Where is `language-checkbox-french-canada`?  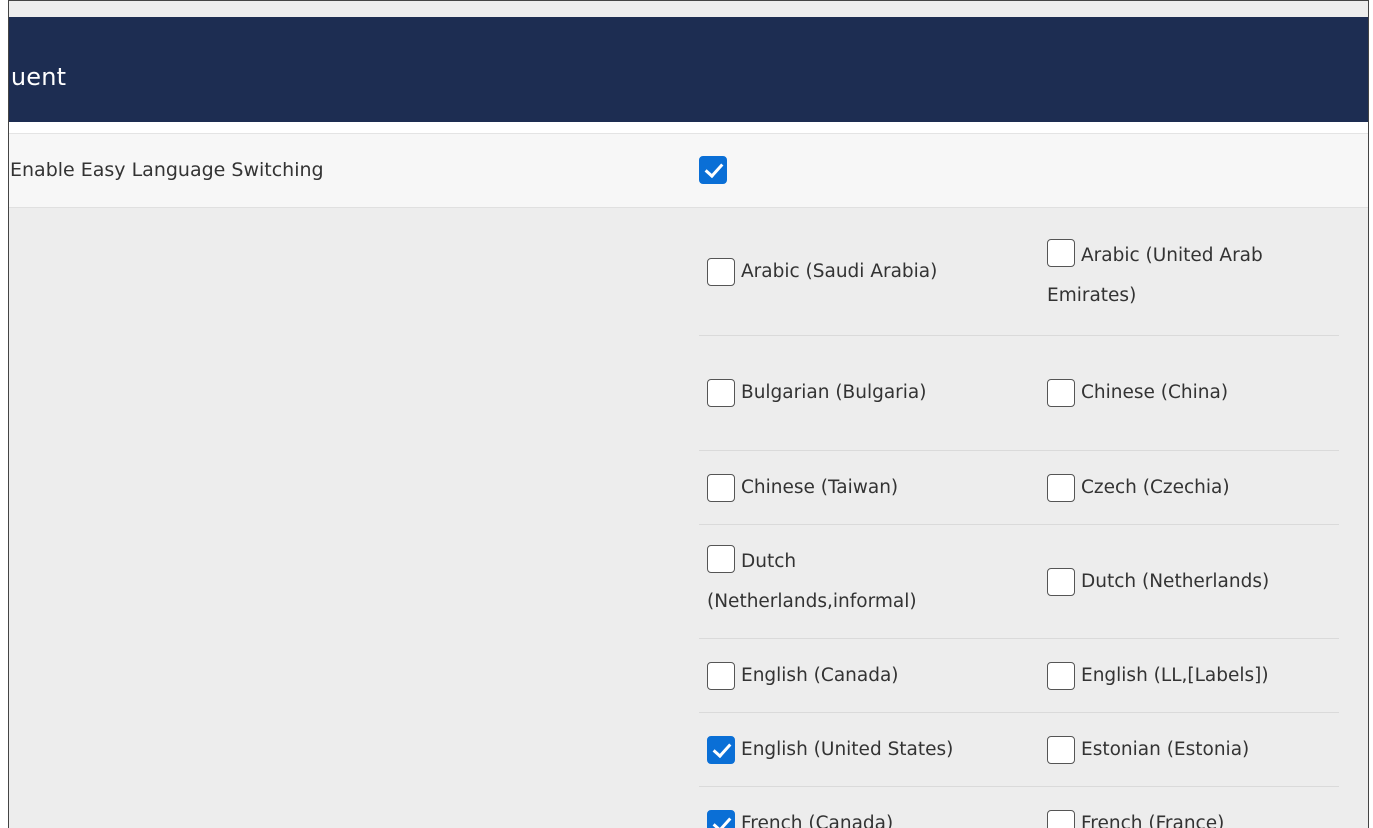
language-checkbox-french-canada is located at coordinates (721, 819).